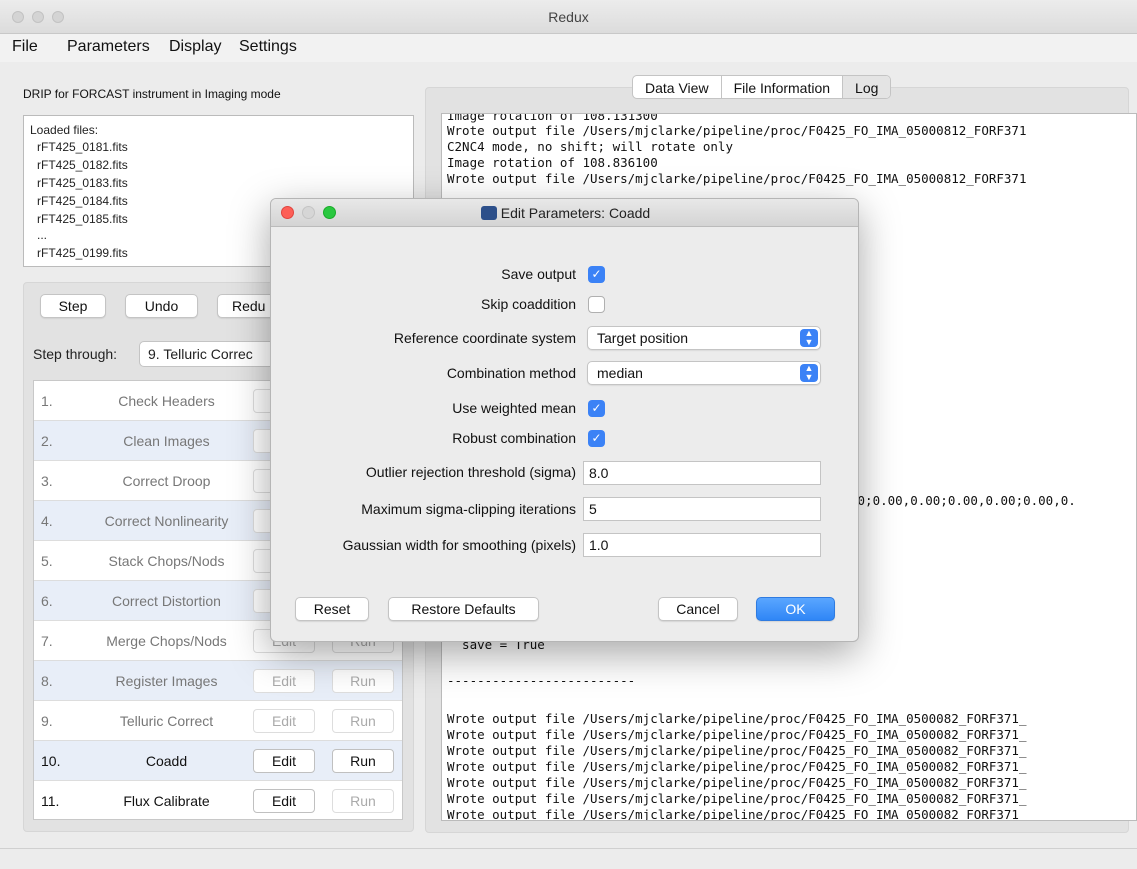 Image resolution: width=1137 pixels, height=869 pixels. I want to click on step-number: 5., so click(47, 561).